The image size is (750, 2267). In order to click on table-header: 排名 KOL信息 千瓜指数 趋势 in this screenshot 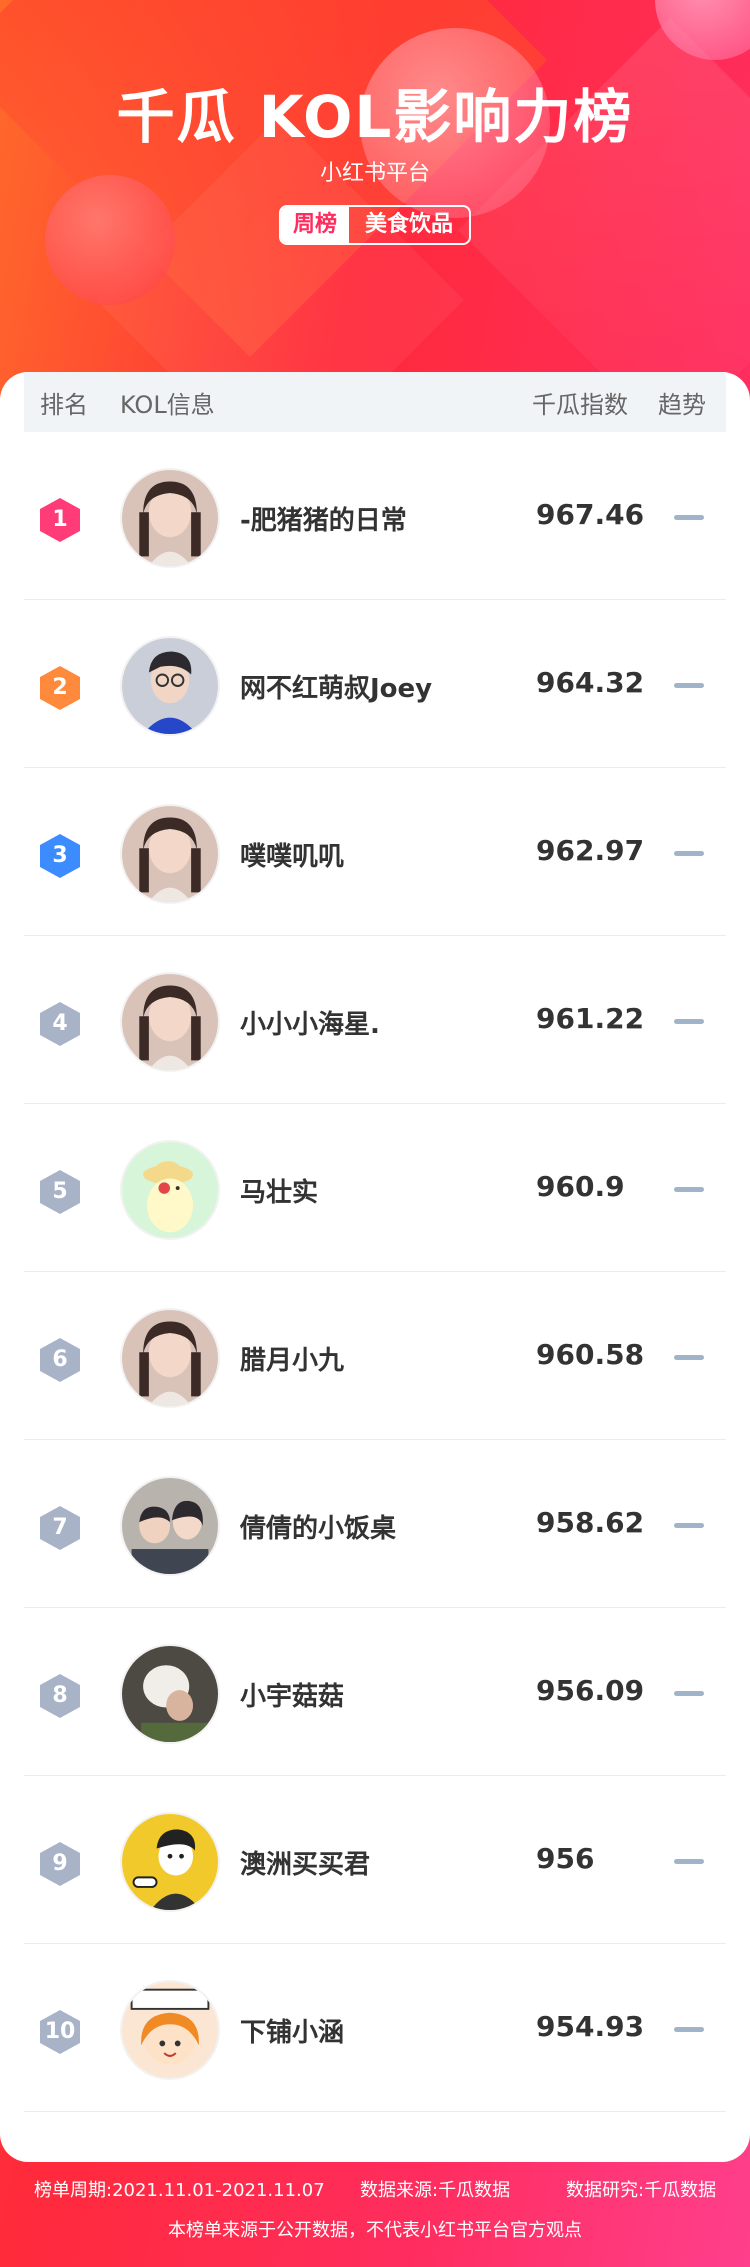, I will do `click(375, 402)`.